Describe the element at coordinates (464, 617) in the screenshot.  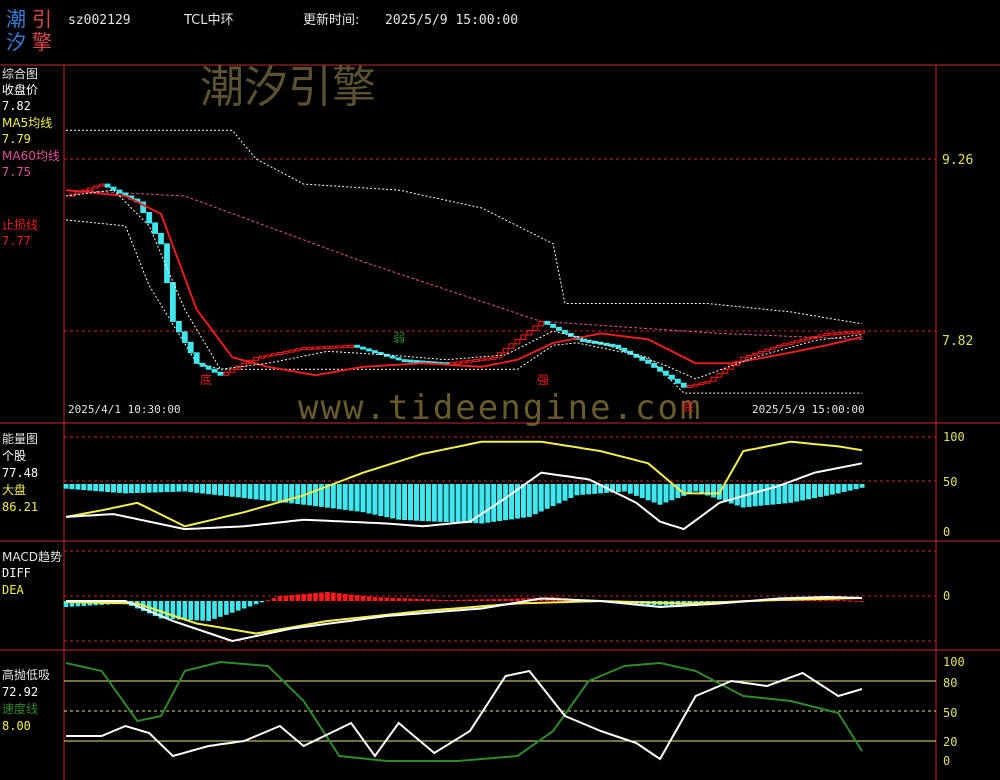
I see `macd-plot` at that location.